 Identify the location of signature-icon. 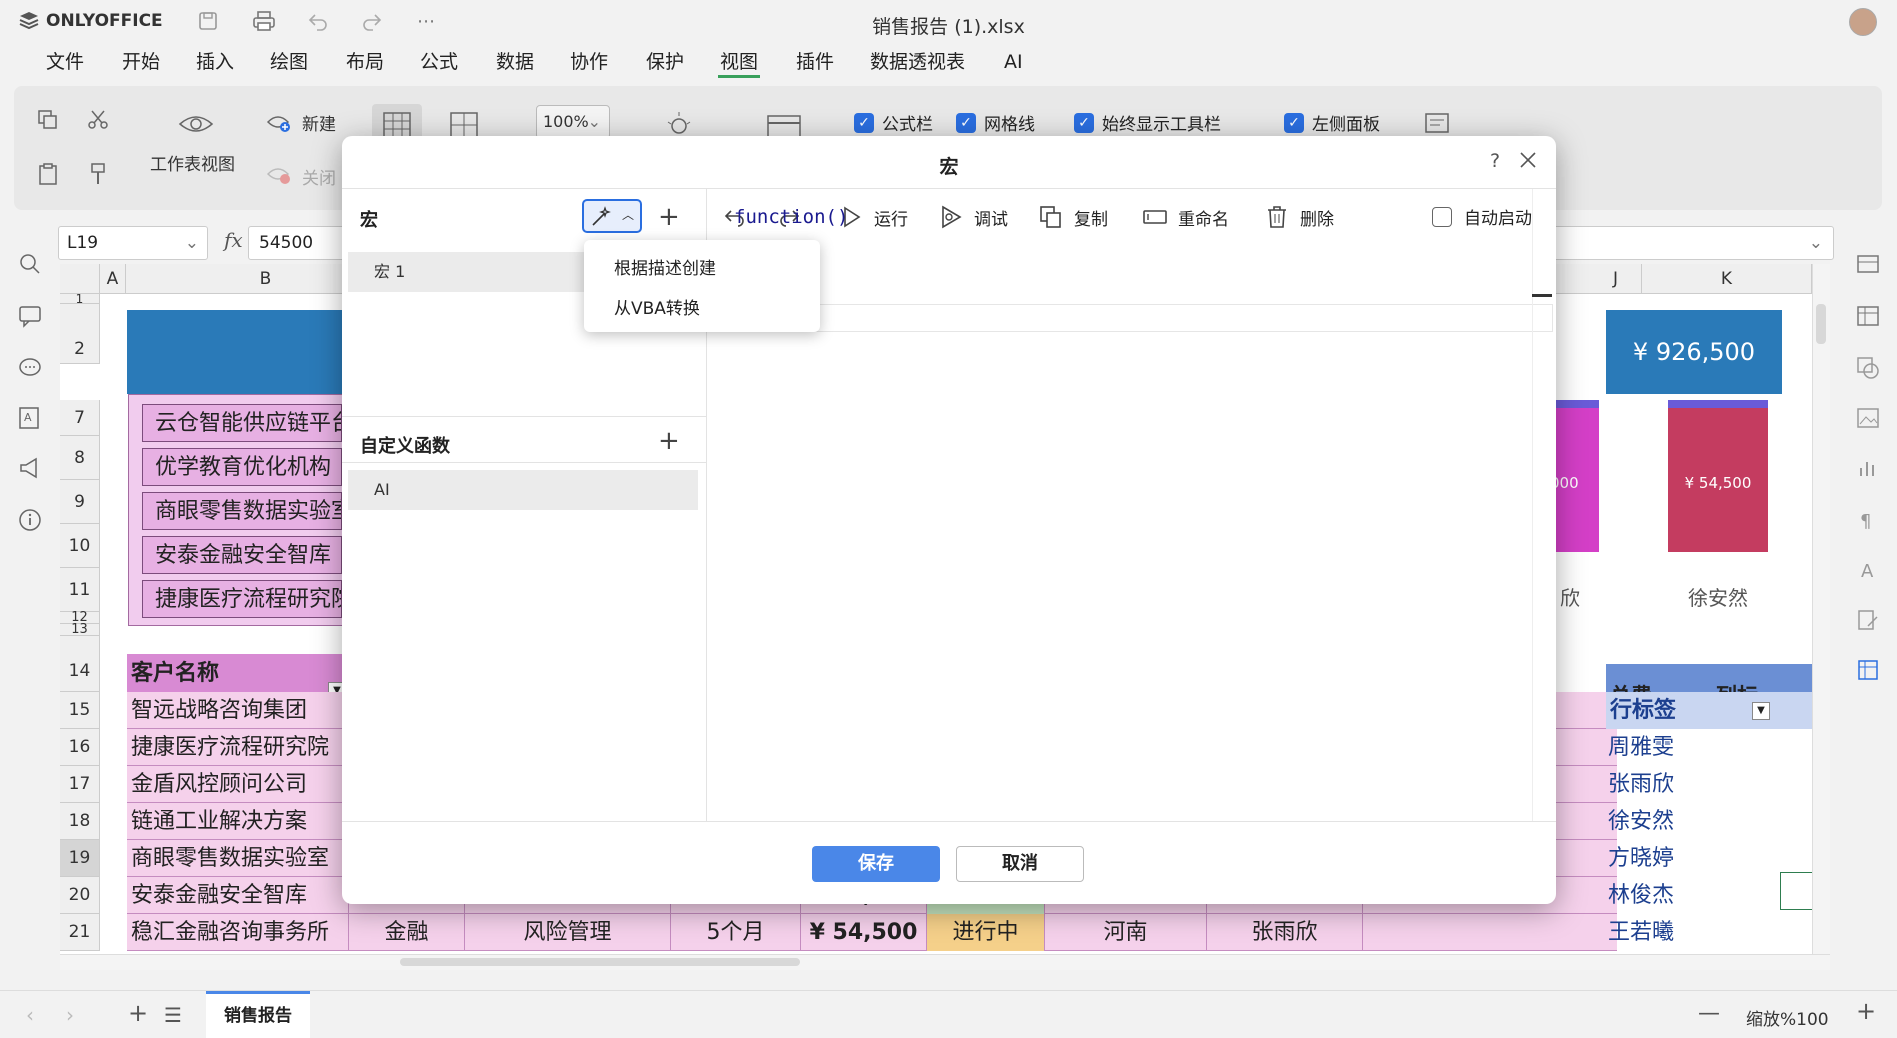
(1869, 621).